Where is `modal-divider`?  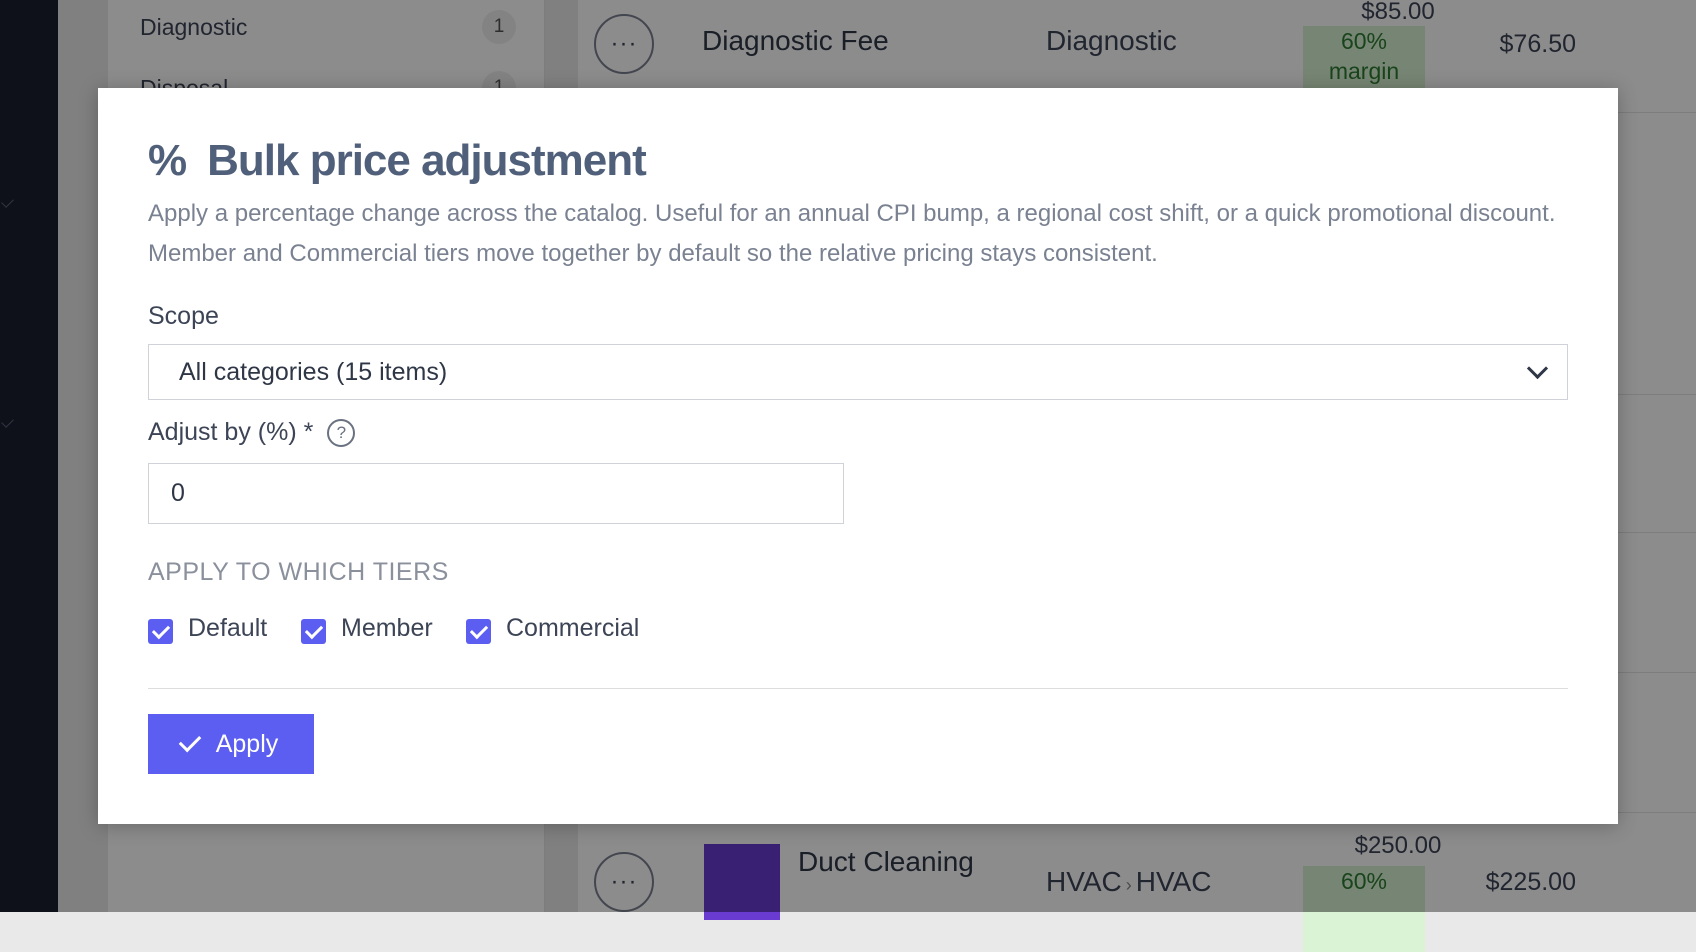 modal-divider is located at coordinates (858, 688).